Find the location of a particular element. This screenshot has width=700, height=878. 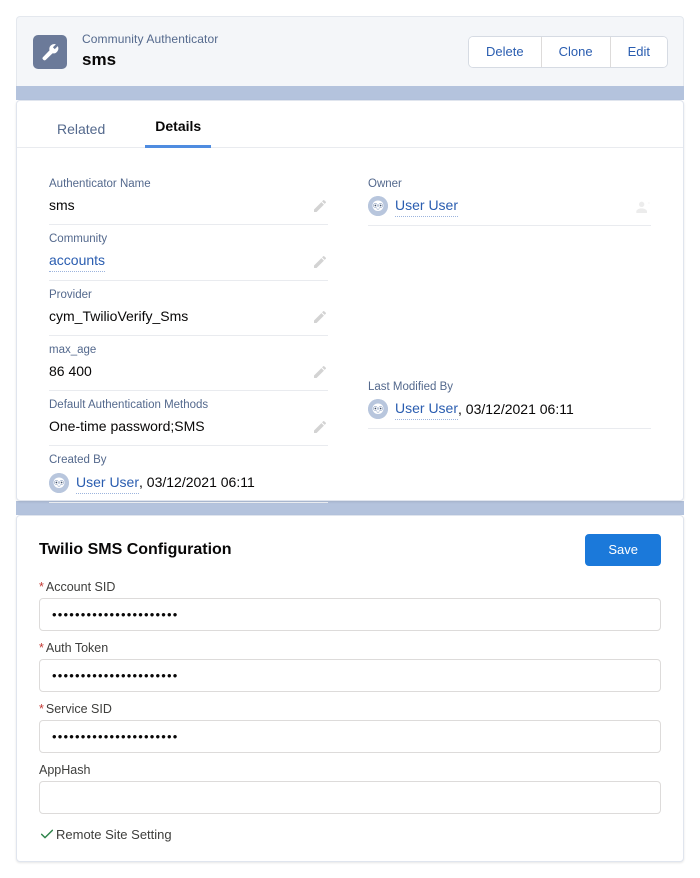

check-icon is located at coordinates (47, 834).